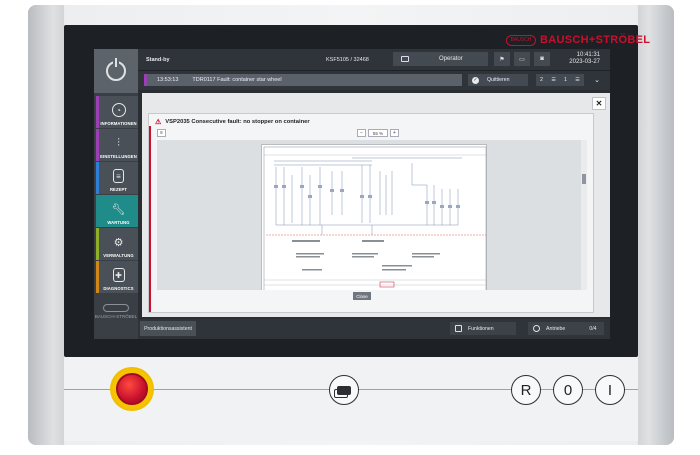  Describe the element at coordinates (584, 179) in the screenshot. I see `pdf-scrollbar-thumb` at that location.